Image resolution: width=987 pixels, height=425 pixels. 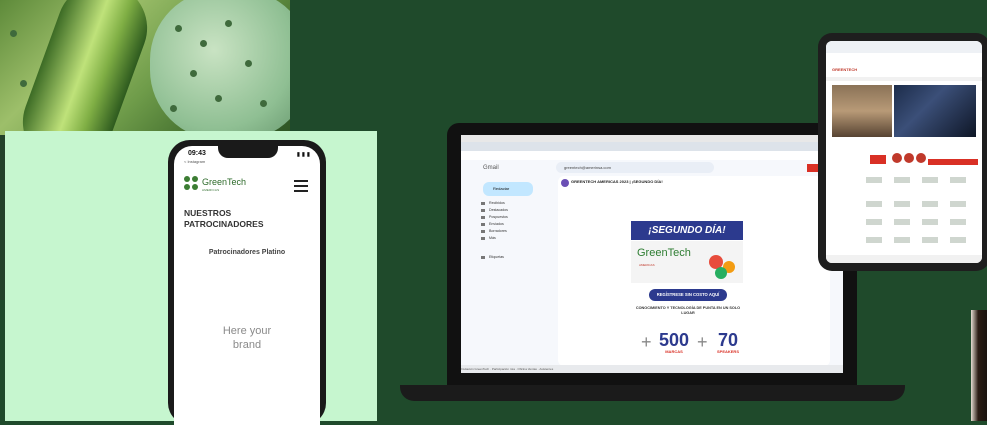 I want to click on laptop-base, so click(x=652, y=393).